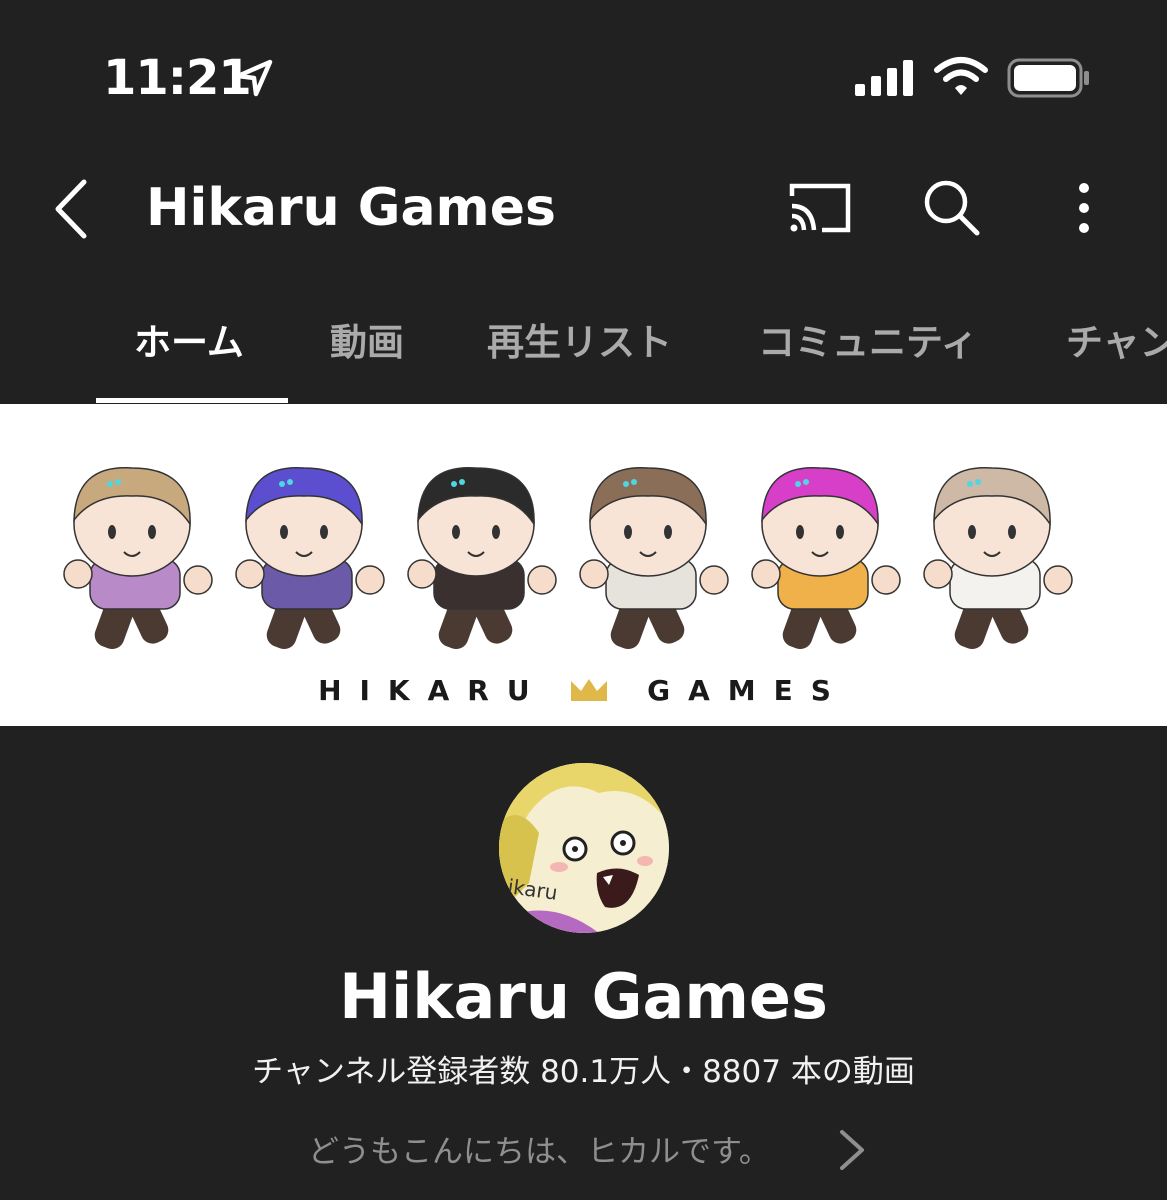 This screenshot has width=1167, height=1200. I want to click on channel-stats: チャンネル登録者数 80.1万人・8807 本の動画, so click(583, 1072).